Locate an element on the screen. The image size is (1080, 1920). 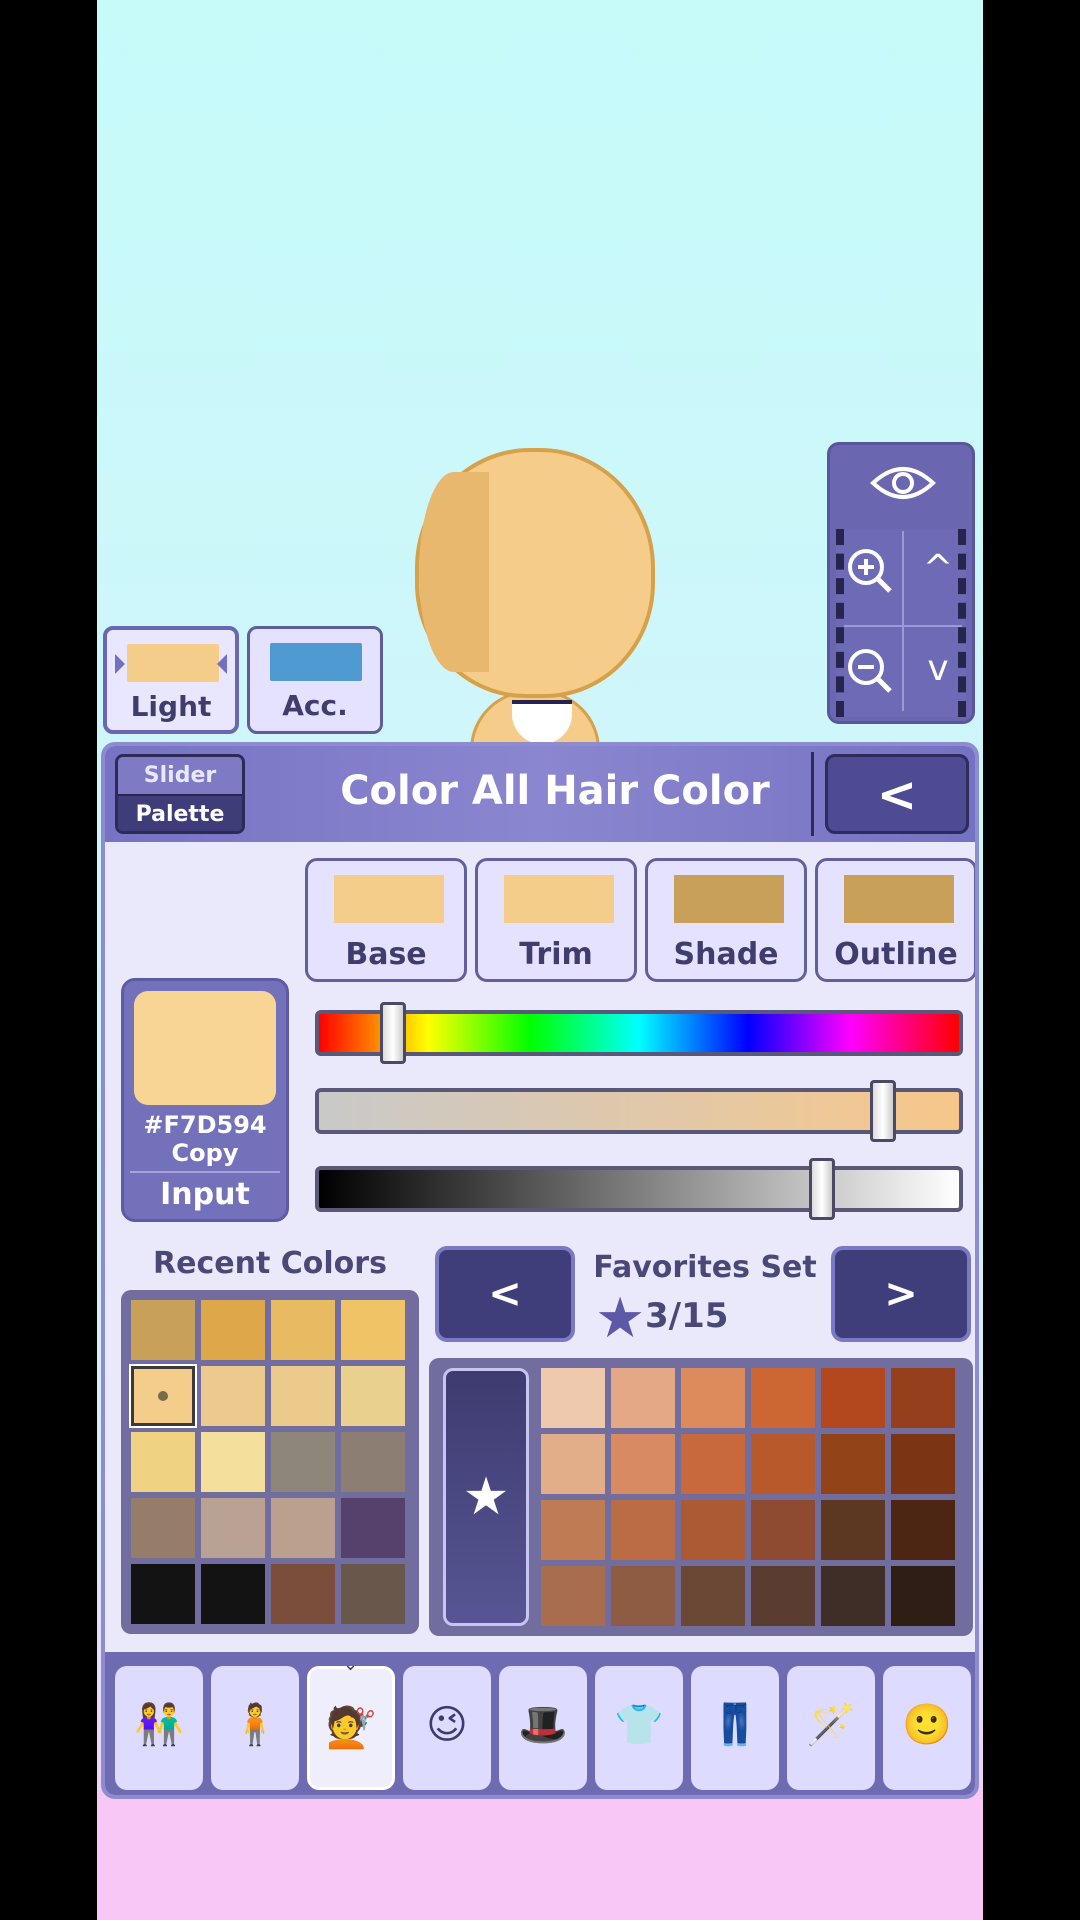
light-color-button: Light is located at coordinates (171, 680).